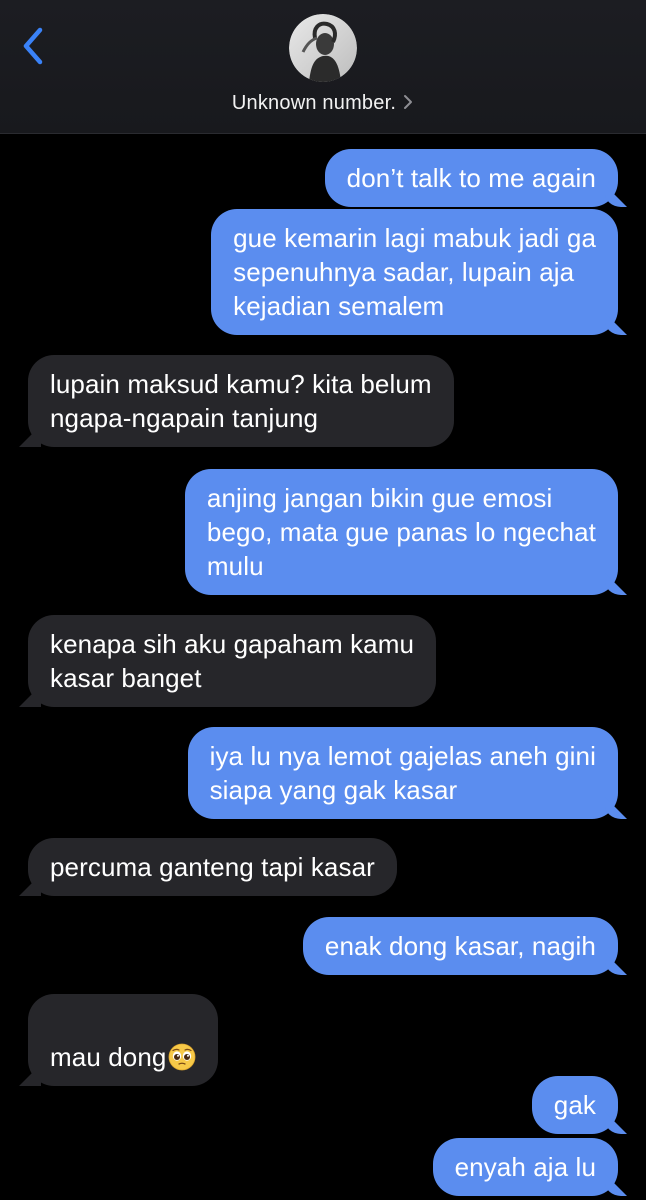  Describe the element at coordinates (108, 1057) in the screenshot. I see `message-text: mau dong` at that location.